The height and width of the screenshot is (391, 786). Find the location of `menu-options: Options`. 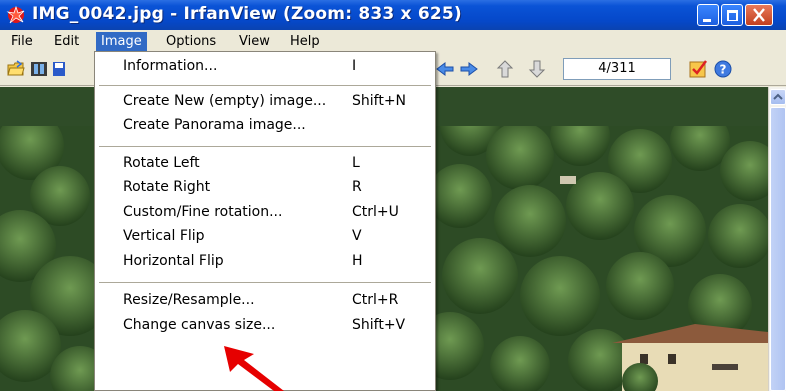

menu-options: Options is located at coordinates (191, 41).